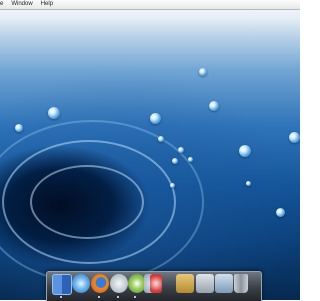 The height and width of the screenshot is (301, 320). What do you see at coordinates (3, 4) in the screenshot?
I see `menu-item-edit: e` at bounding box center [3, 4].